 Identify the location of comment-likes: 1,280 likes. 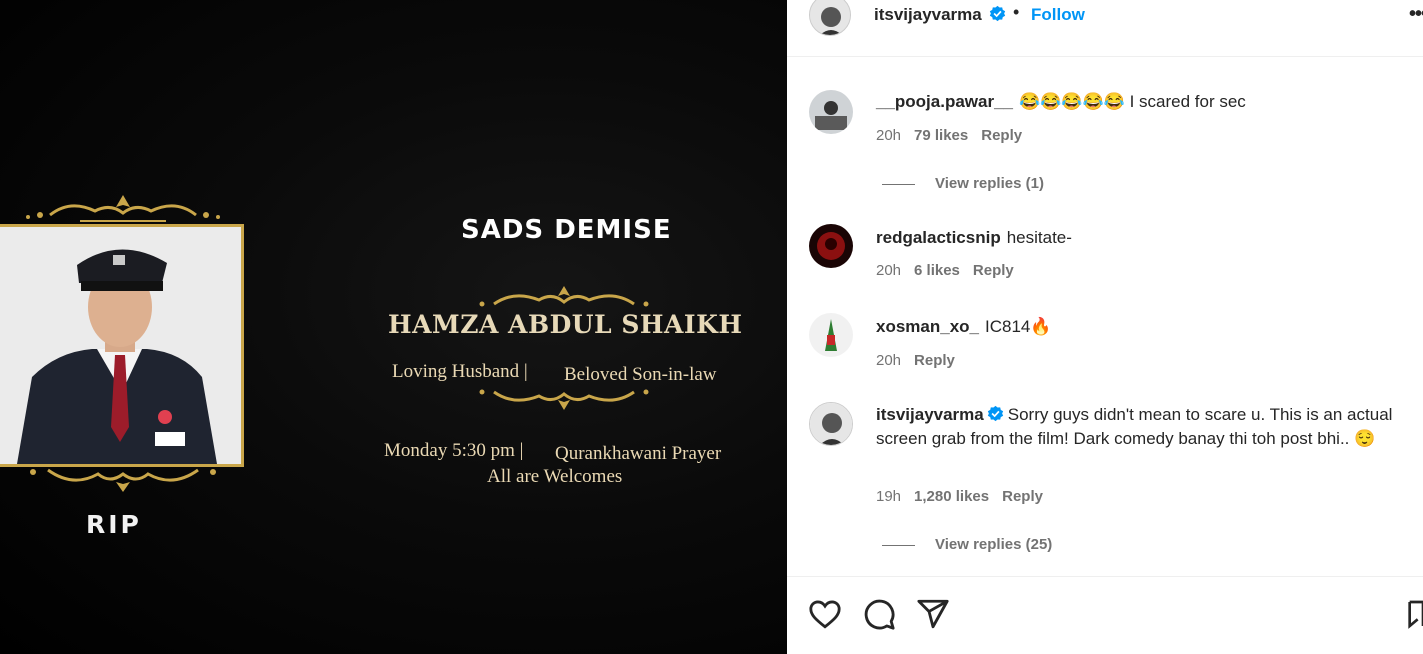
(951, 496).